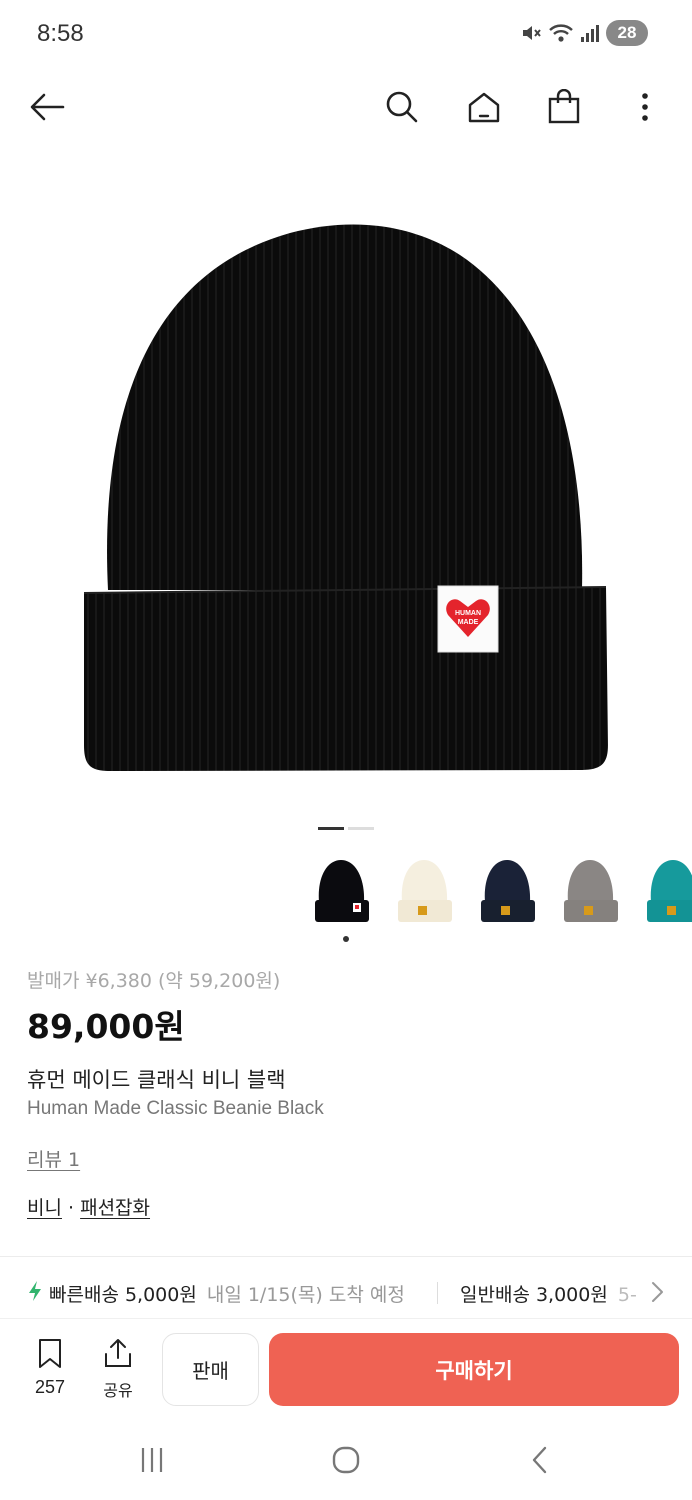  Describe the element at coordinates (468, 613) in the screenshot. I see `svg-text: HUMAN` at that location.